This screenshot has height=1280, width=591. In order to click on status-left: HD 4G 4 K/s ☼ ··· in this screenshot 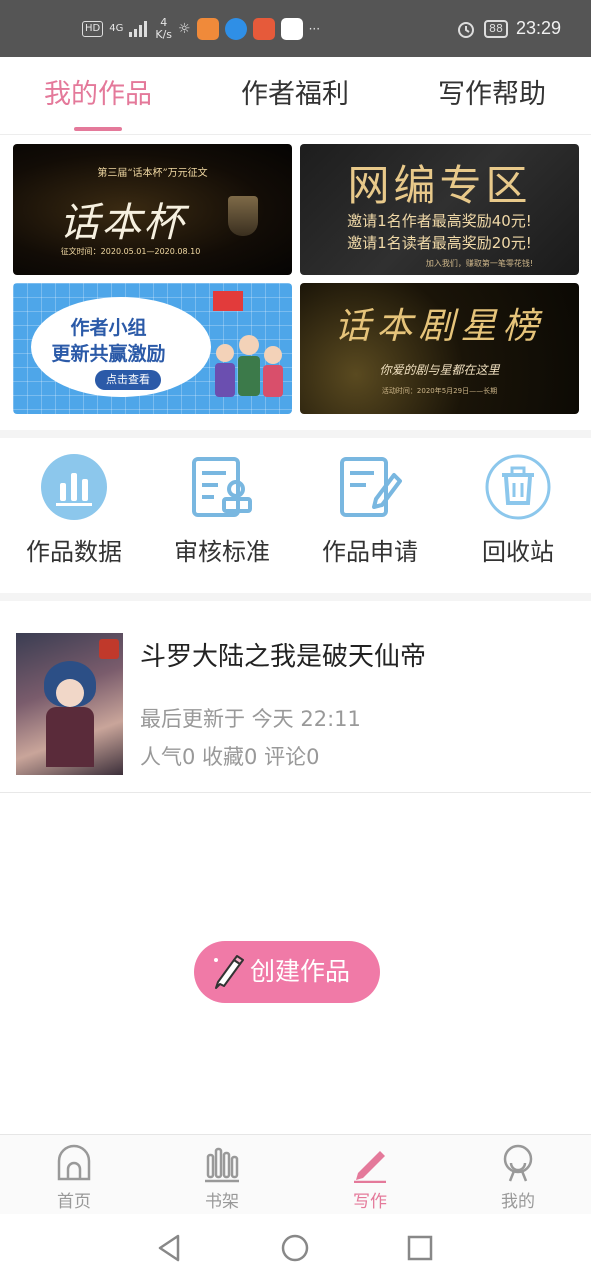, I will do `click(201, 28)`.